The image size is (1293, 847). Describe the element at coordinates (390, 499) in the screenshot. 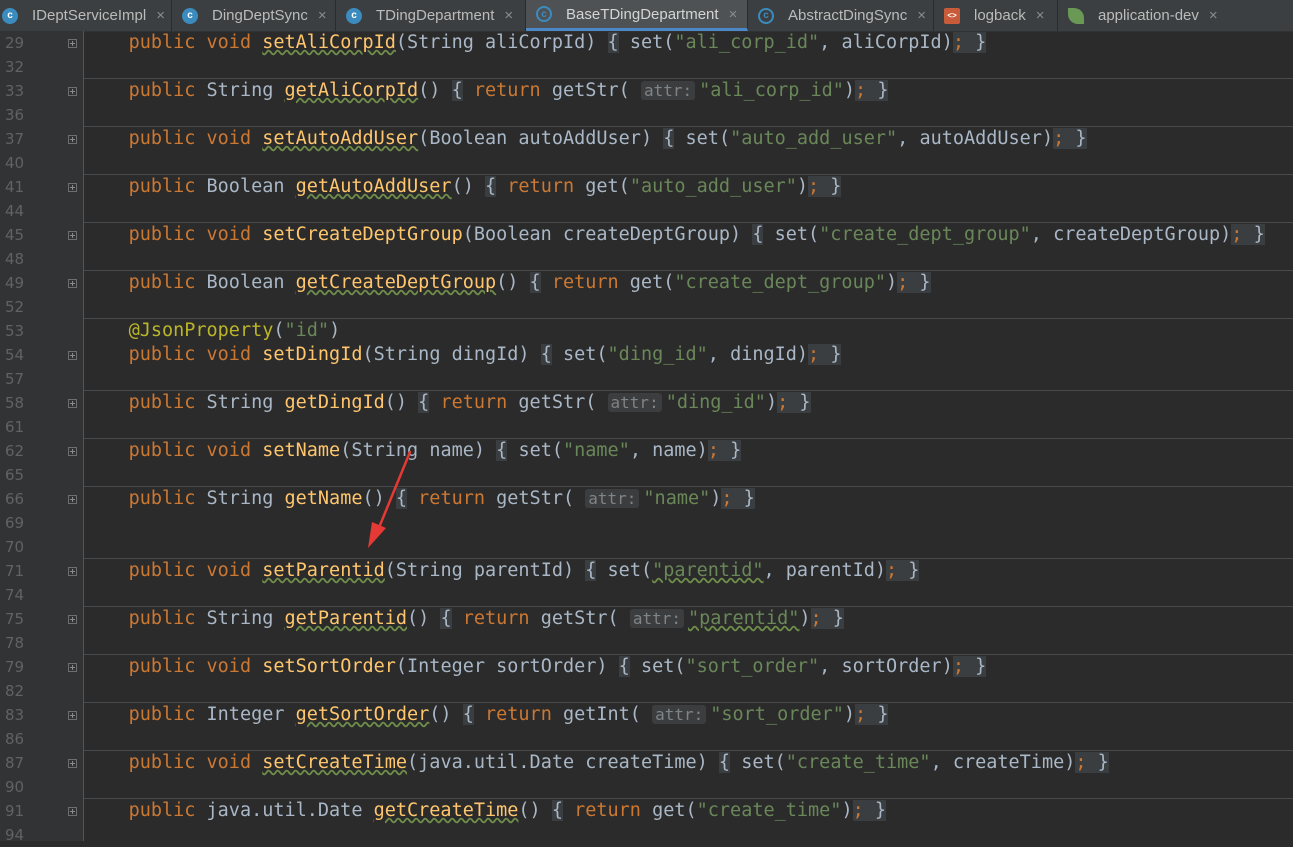

I see `red-arrow-annotation` at that location.